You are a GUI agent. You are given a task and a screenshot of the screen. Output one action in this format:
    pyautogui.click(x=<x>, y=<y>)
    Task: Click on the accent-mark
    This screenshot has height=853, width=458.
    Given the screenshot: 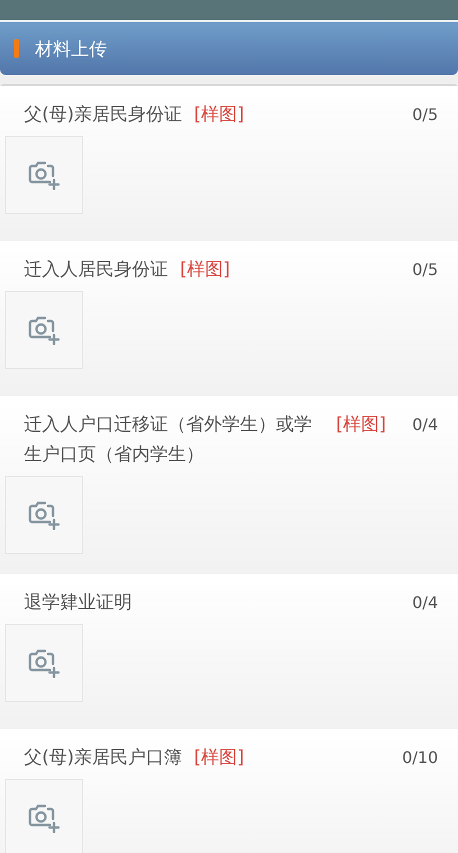 What is the action you would take?
    pyautogui.click(x=16, y=48)
    